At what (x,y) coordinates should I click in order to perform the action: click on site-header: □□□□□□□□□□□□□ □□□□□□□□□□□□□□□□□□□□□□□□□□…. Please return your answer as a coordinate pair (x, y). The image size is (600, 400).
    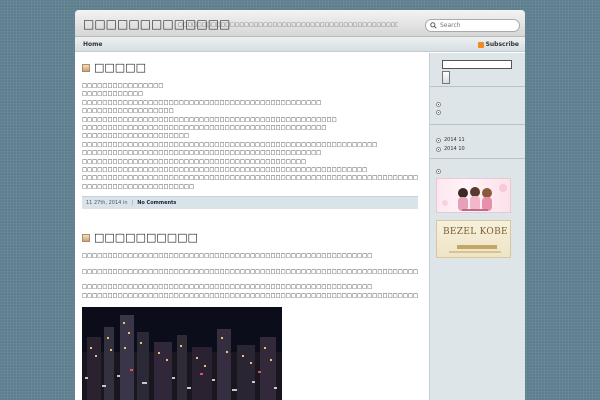
    Looking at the image, I should click on (300, 23).